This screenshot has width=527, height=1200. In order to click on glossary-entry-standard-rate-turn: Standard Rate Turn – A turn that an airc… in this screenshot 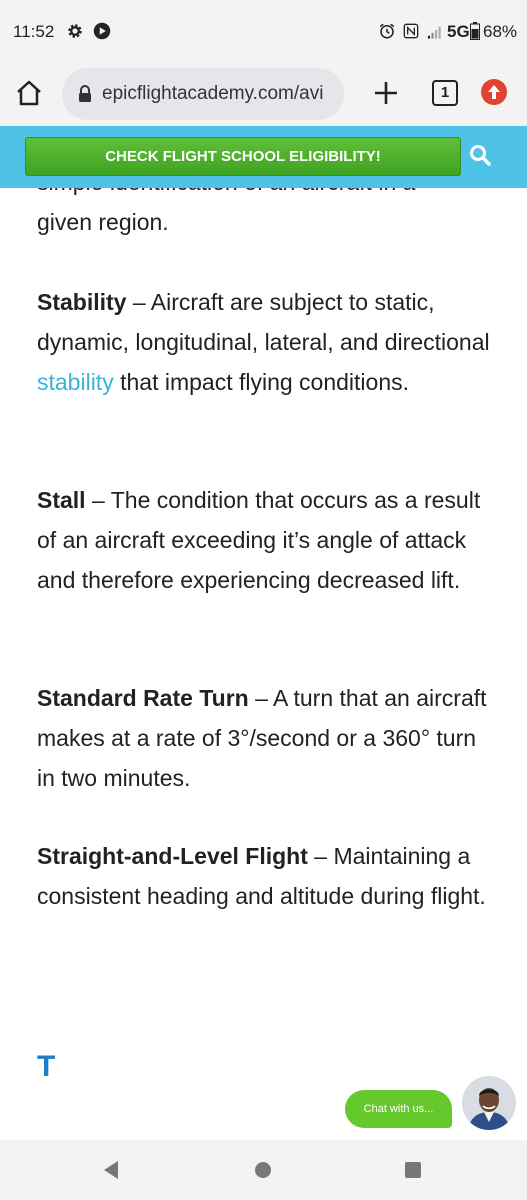, I will do `click(267, 738)`.